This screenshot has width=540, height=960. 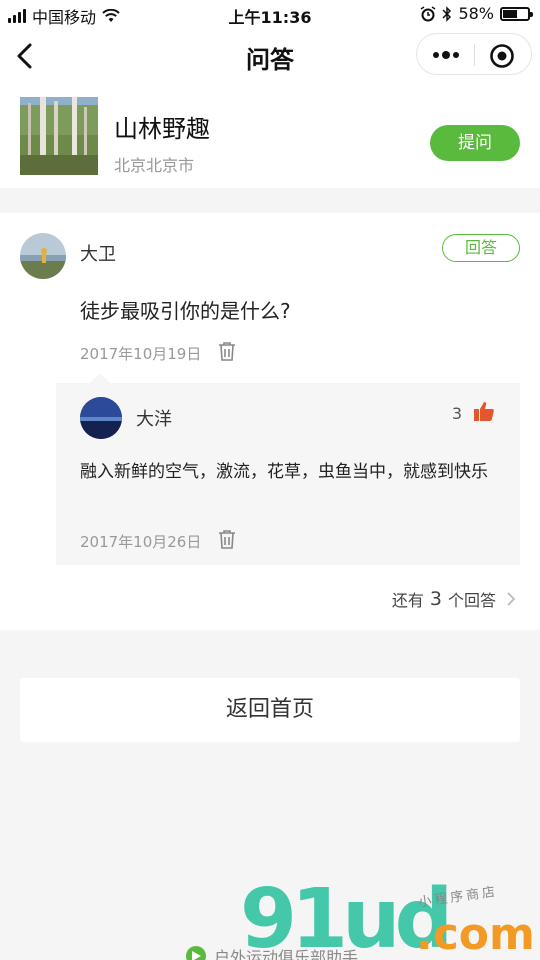 I want to click on place-header: 山林野趣 北京北京市 提问, so click(x=270, y=135).